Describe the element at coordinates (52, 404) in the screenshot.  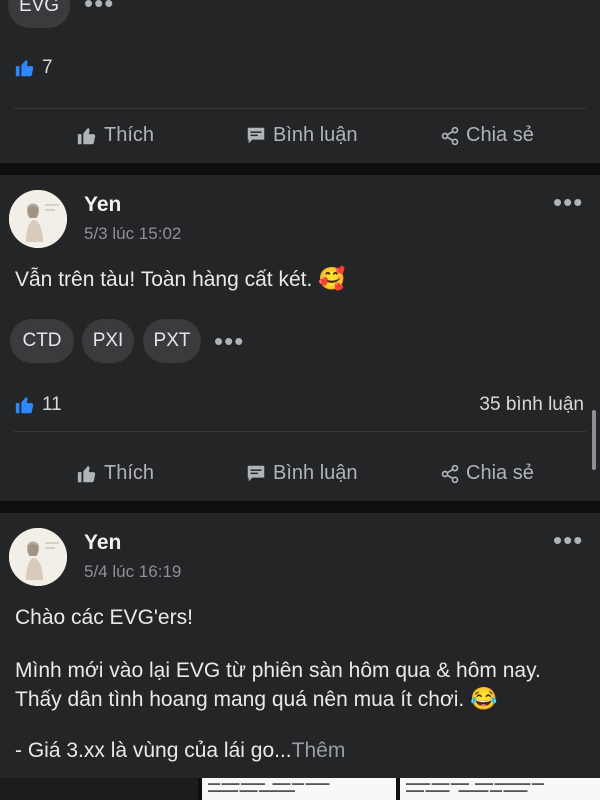
I see `like-count-value: 11` at that location.